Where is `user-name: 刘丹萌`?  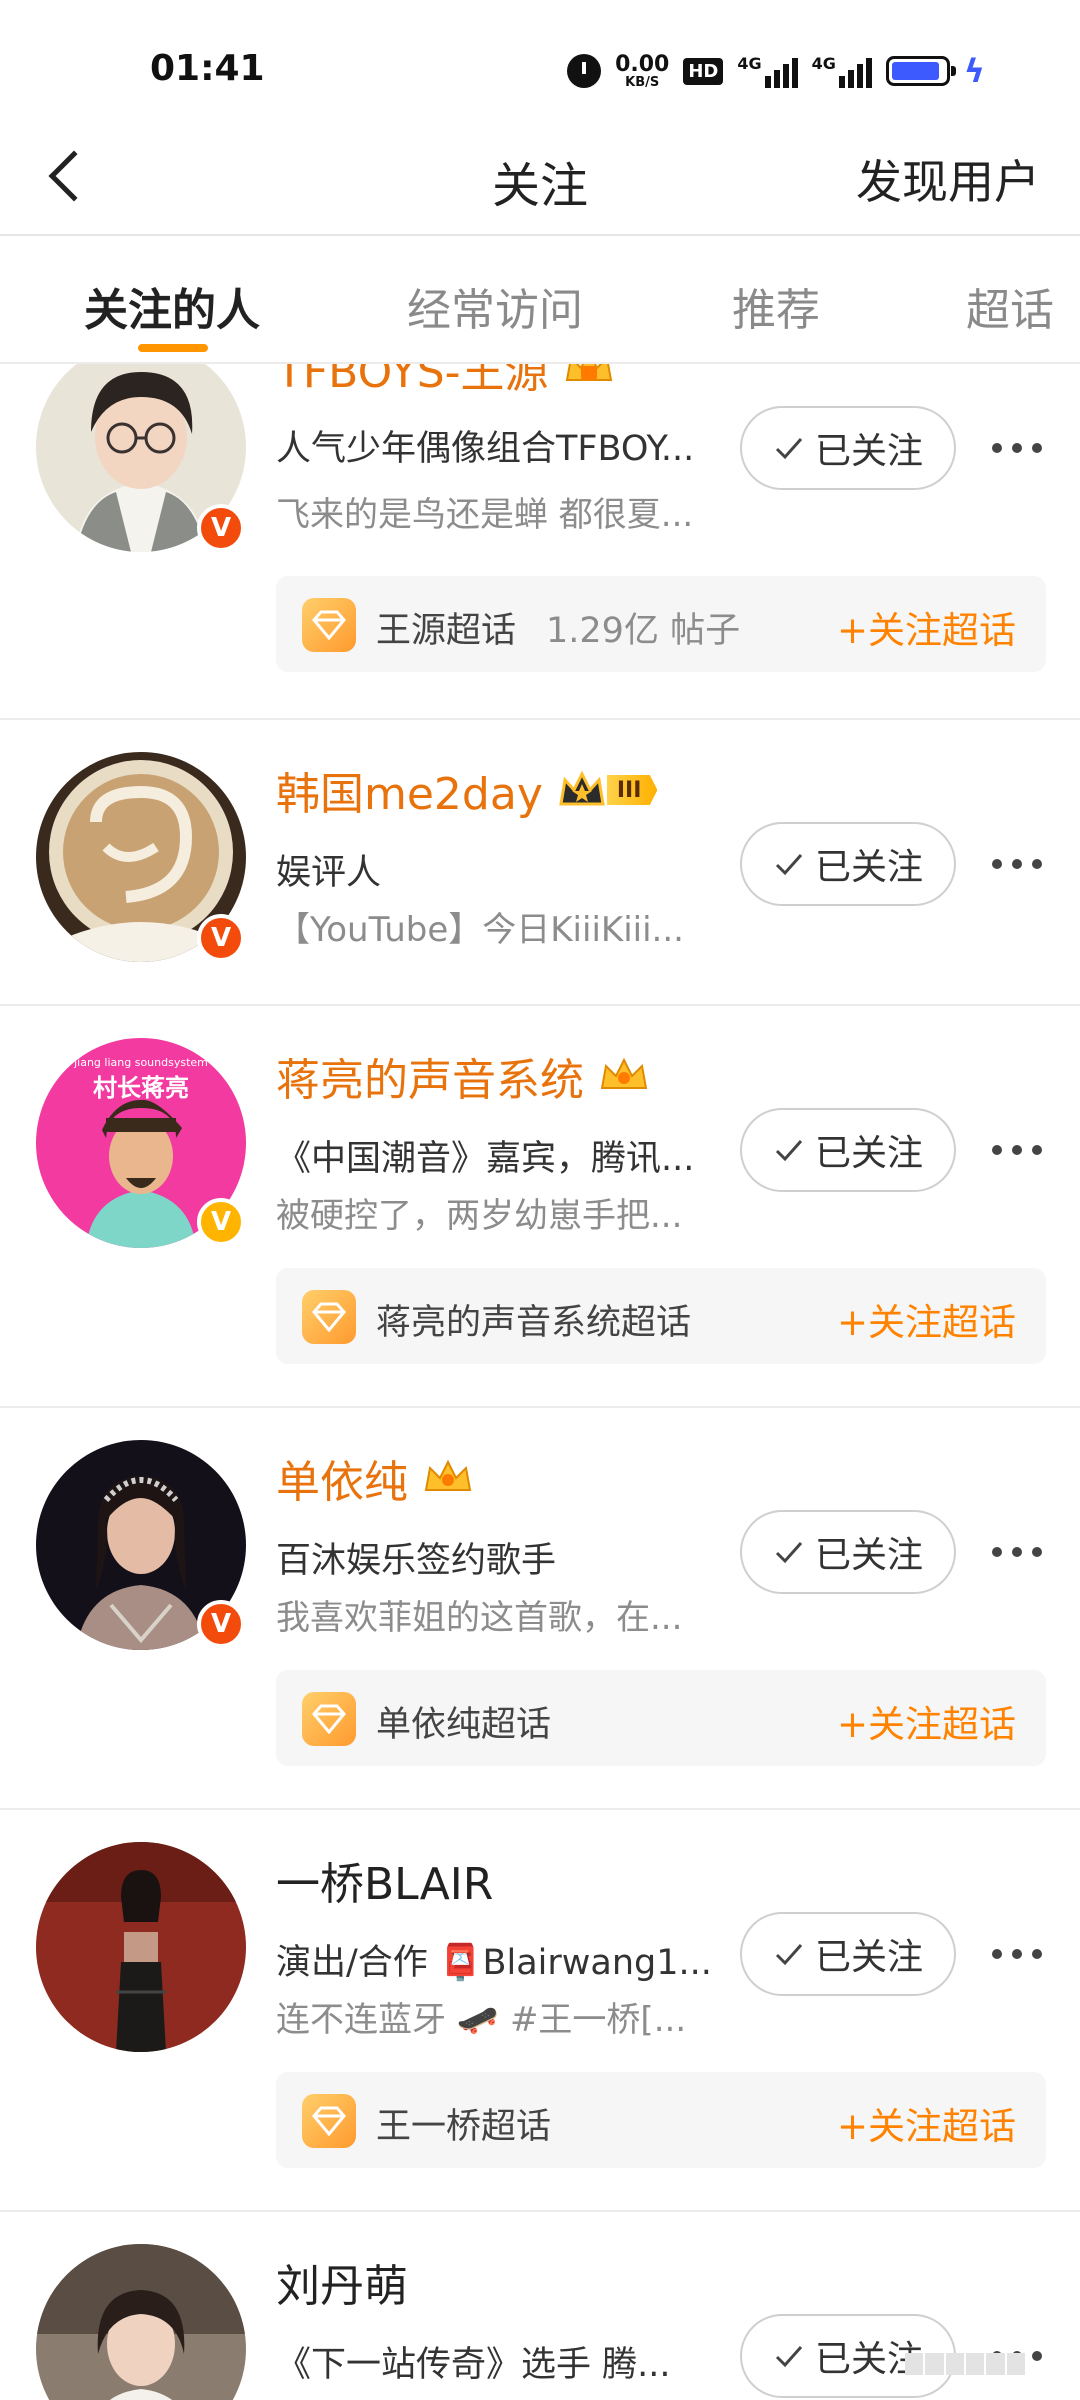
user-name: 刘丹萌 is located at coordinates (342, 2282).